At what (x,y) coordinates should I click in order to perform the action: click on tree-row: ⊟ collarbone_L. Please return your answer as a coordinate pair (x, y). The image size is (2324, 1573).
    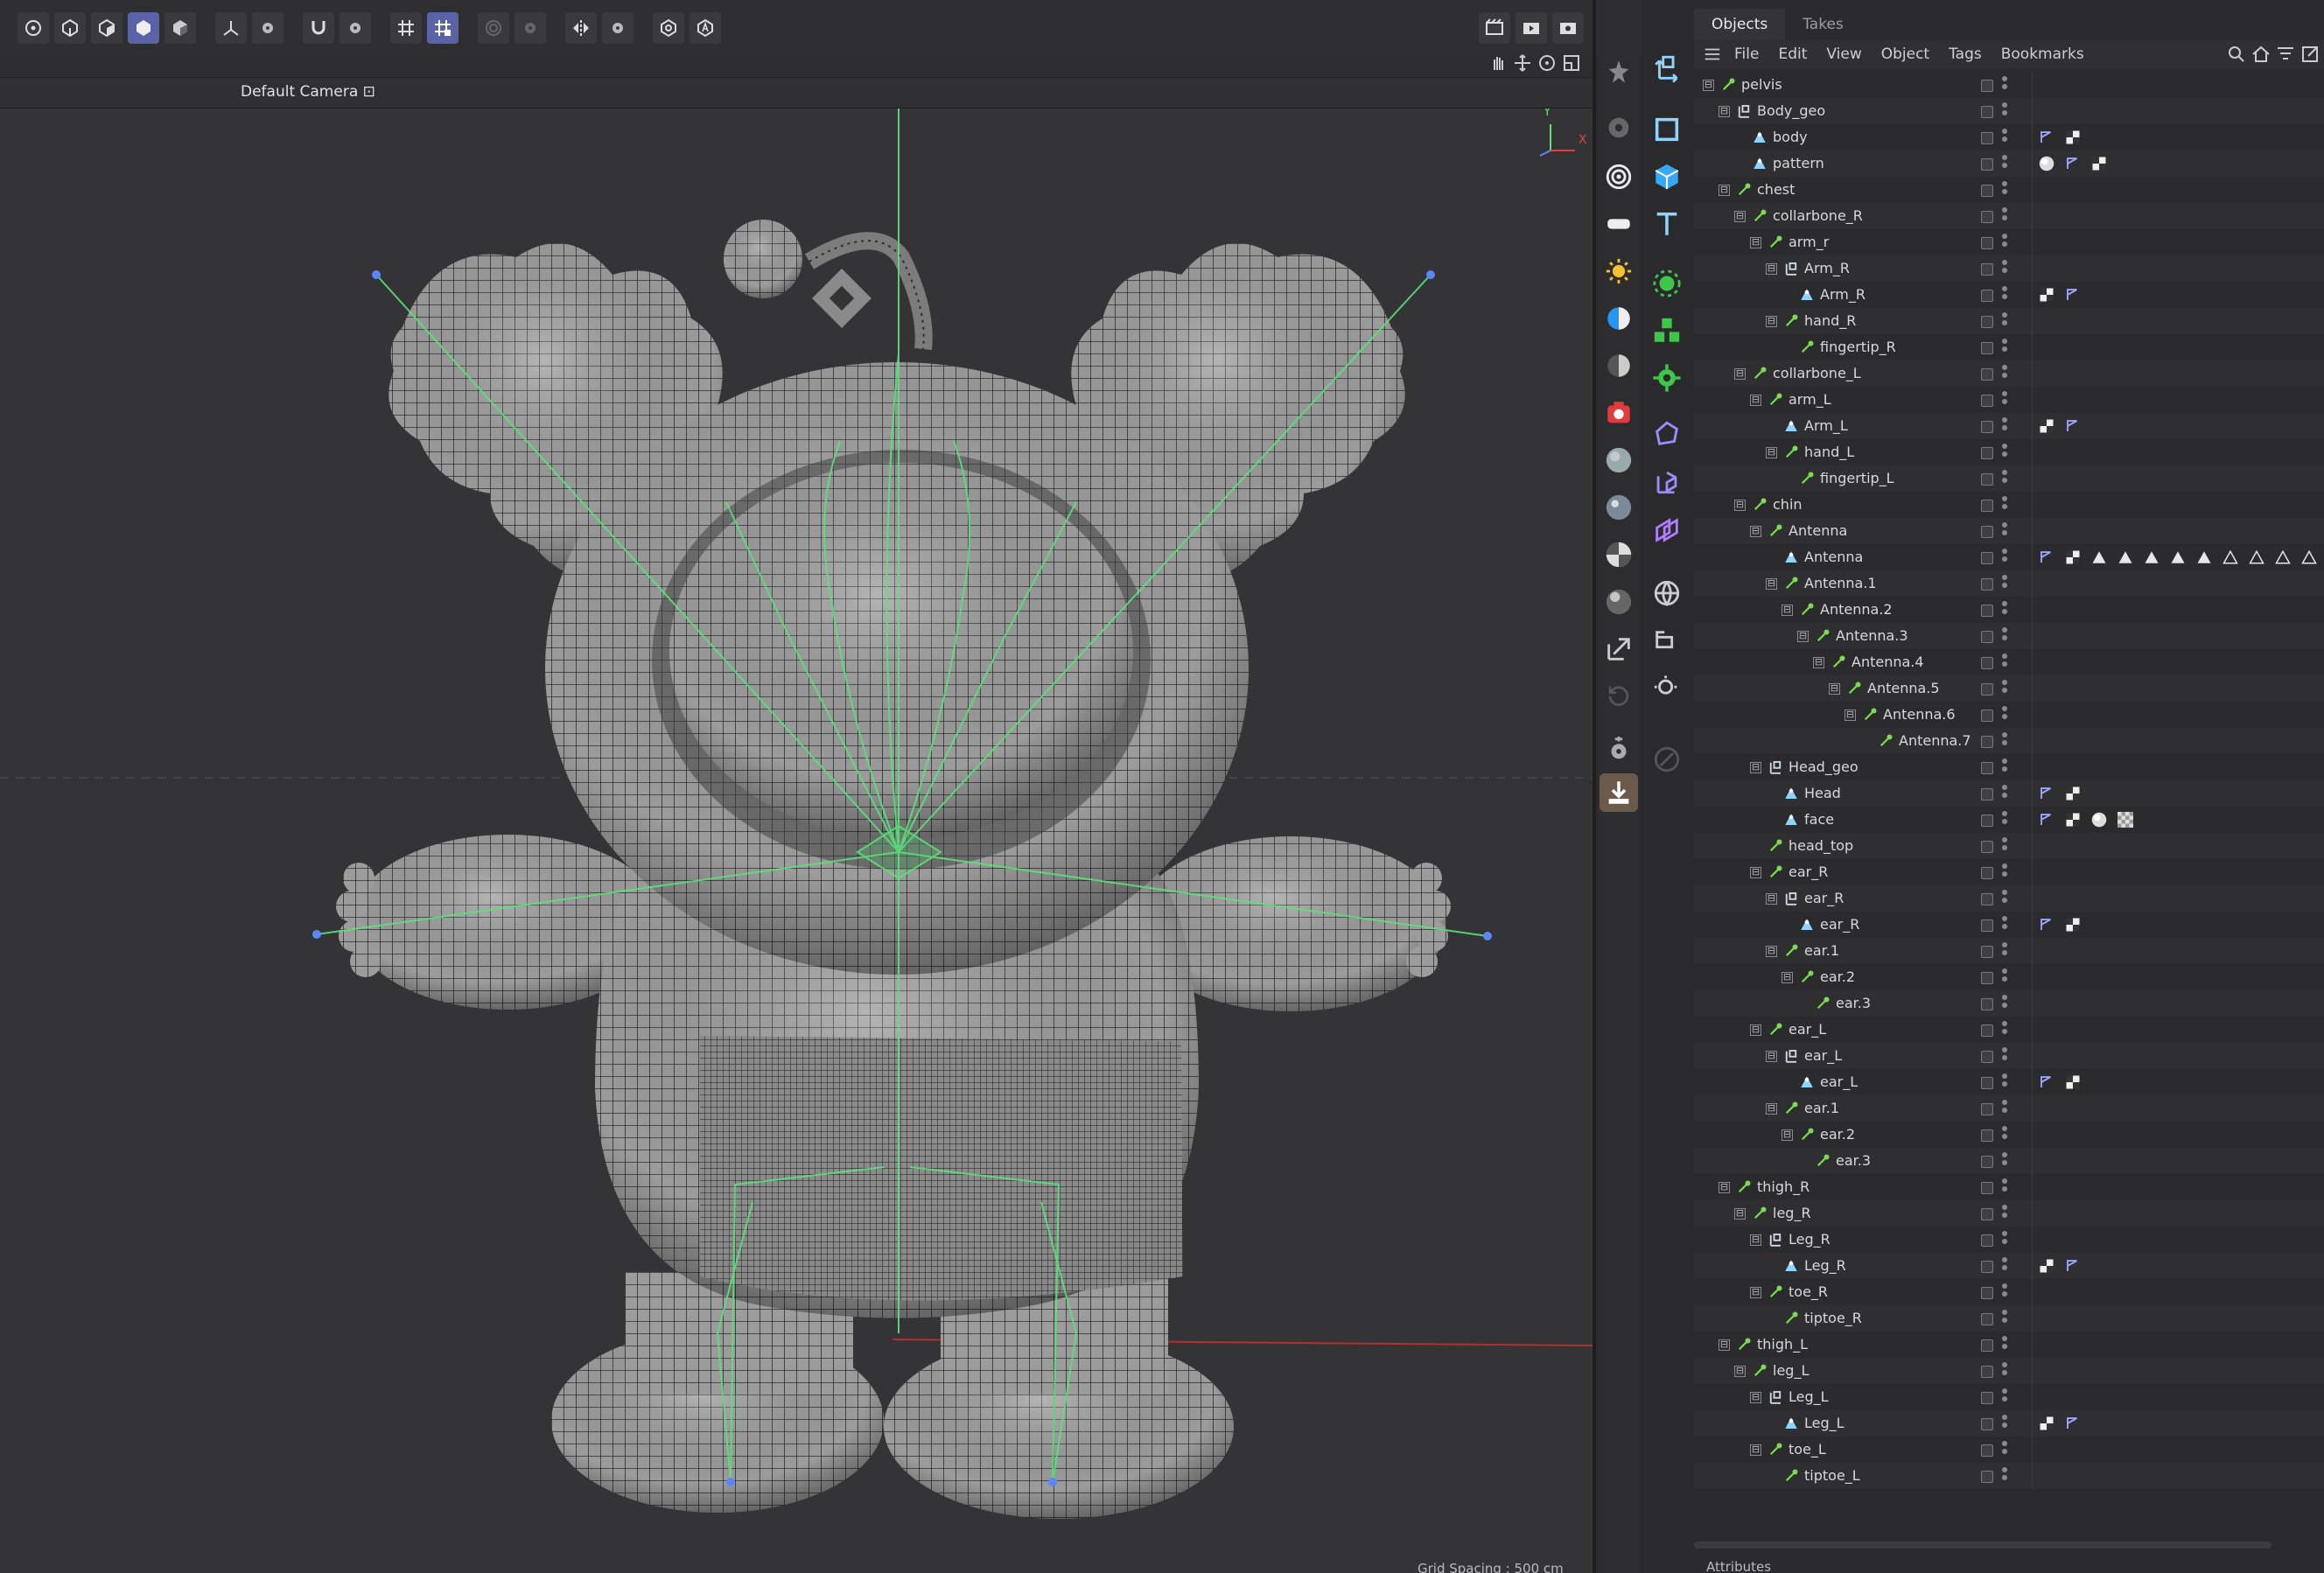
    Looking at the image, I should click on (2009, 373).